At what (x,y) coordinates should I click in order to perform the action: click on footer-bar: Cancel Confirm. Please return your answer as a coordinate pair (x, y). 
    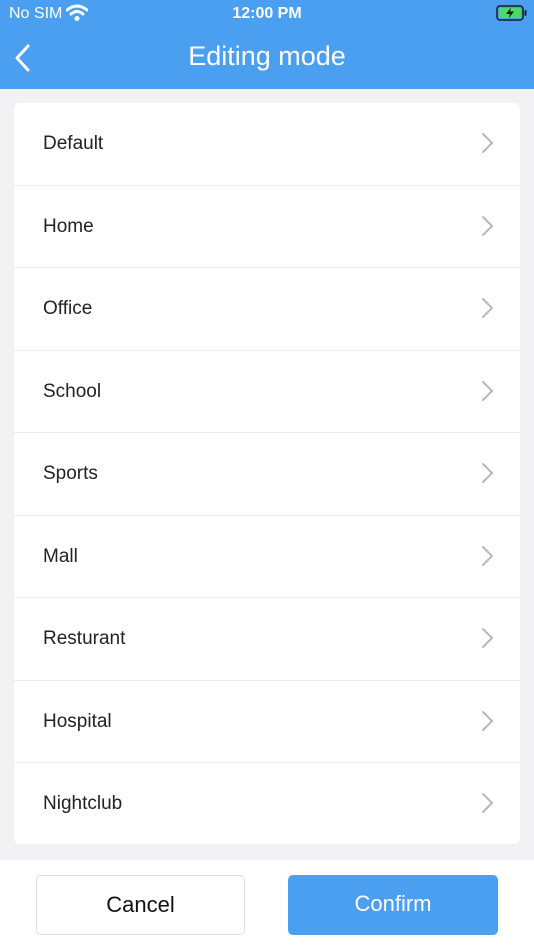
    Looking at the image, I should click on (267, 905).